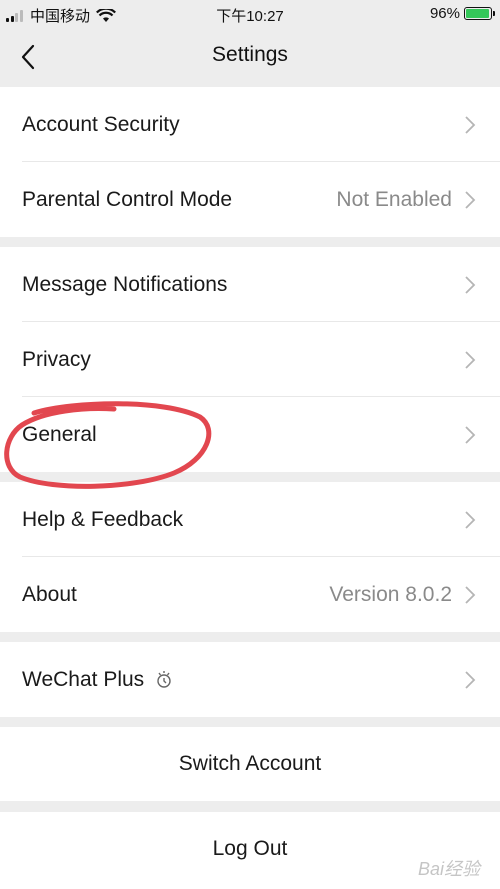 This screenshot has height=889, width=500. Describe the element at coordinates (250, 434) in the screenshot. I see `row-general: General` at that location.